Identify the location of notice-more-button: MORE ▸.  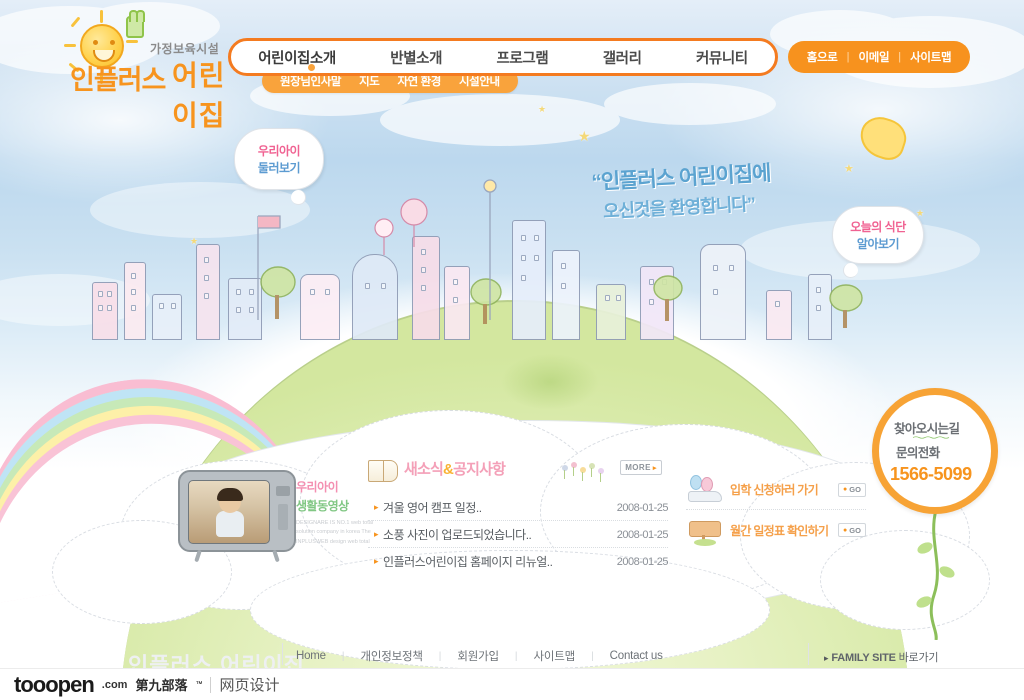
(641, 467).